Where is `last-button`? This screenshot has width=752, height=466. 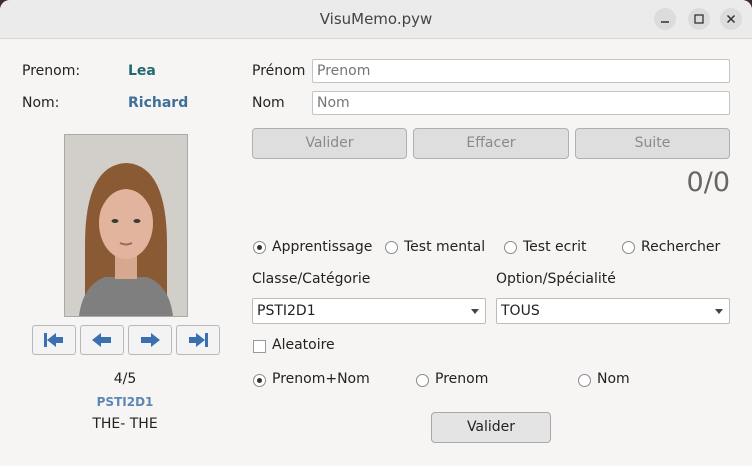
last-button is located at coordinates (198, 340).